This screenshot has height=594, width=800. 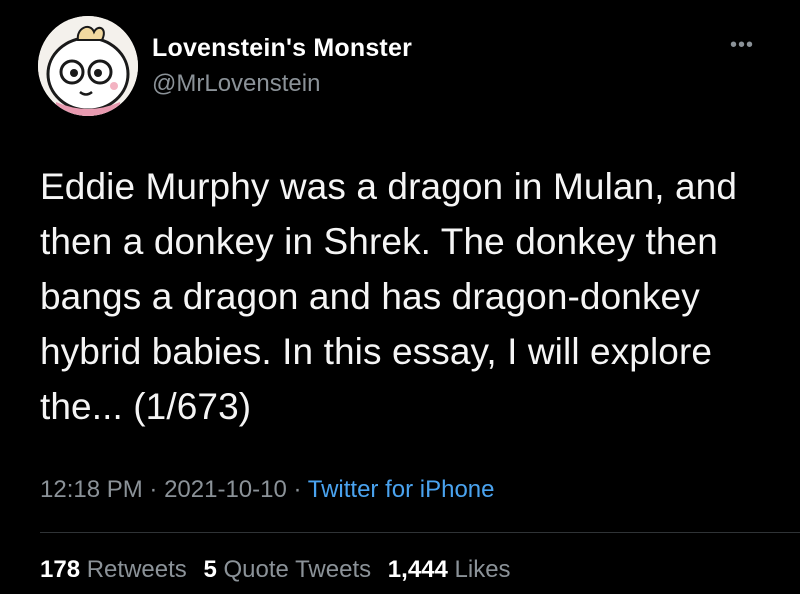 I want to click on divider, so click(x=420, y=532).